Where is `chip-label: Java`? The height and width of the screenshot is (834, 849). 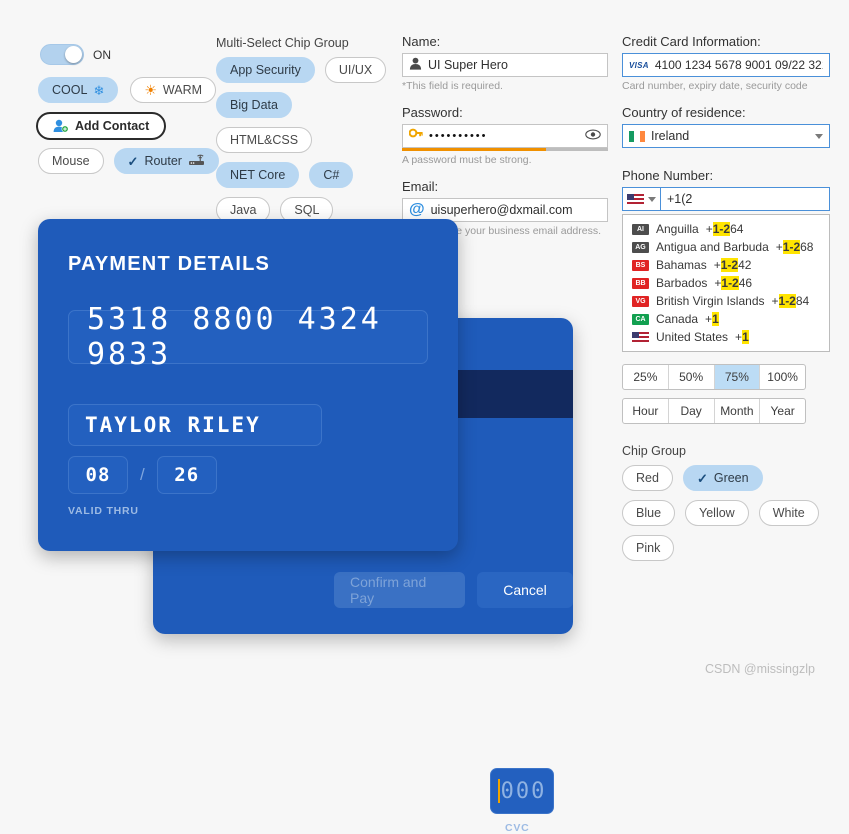
chip-label: Java is located at coordinates (243, 210).